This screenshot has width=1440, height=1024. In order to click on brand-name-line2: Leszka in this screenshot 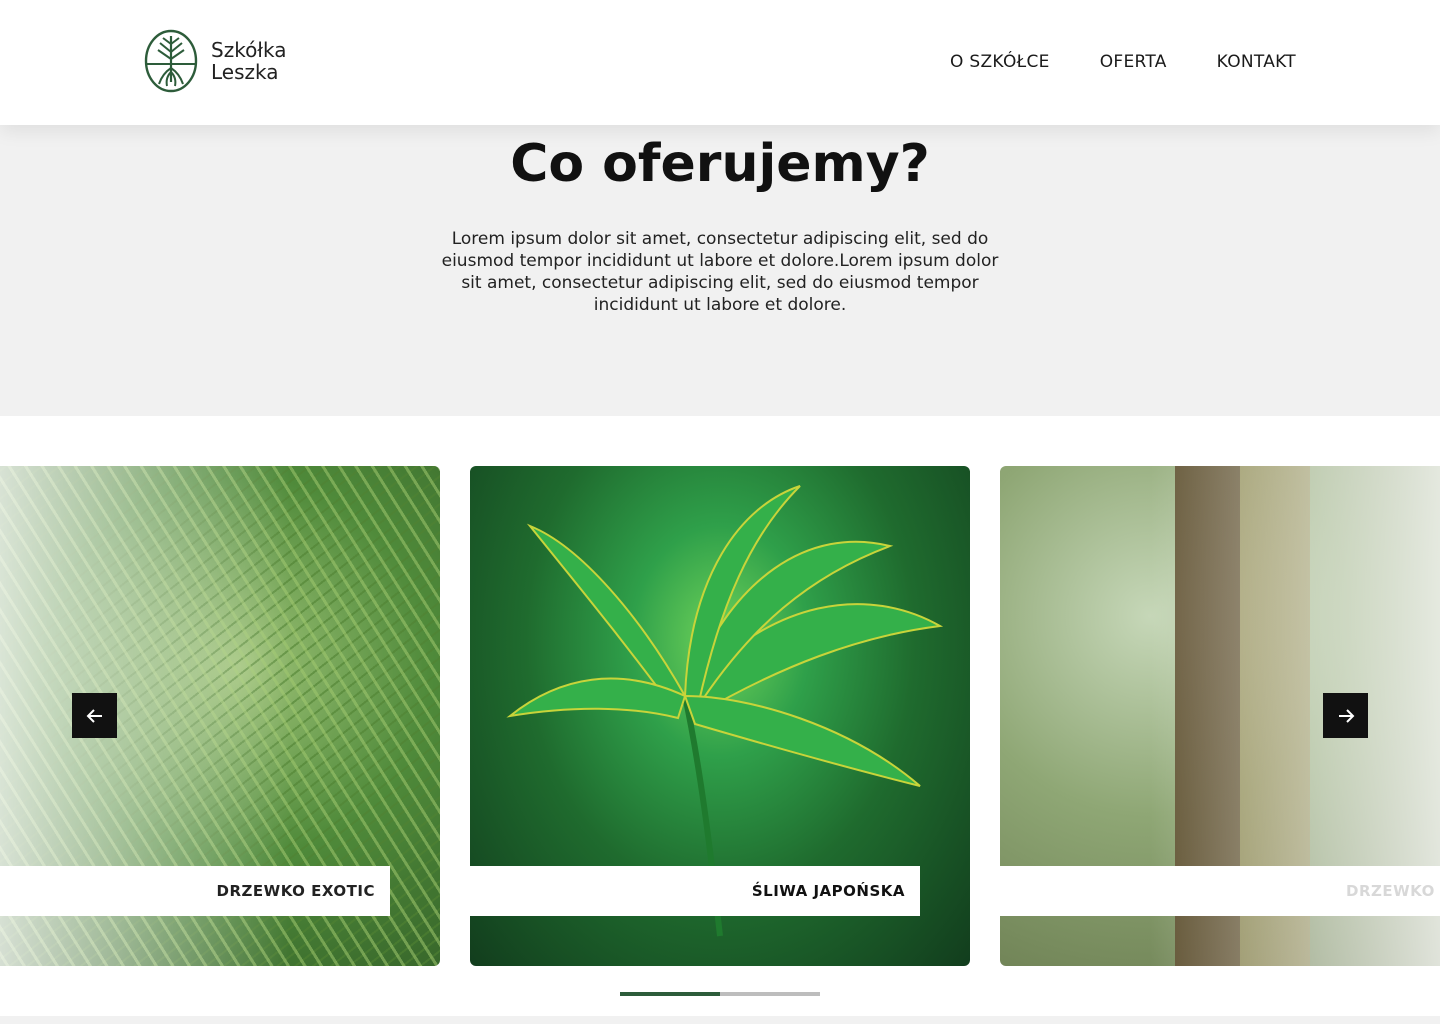, I will do `click(245, 72)`.